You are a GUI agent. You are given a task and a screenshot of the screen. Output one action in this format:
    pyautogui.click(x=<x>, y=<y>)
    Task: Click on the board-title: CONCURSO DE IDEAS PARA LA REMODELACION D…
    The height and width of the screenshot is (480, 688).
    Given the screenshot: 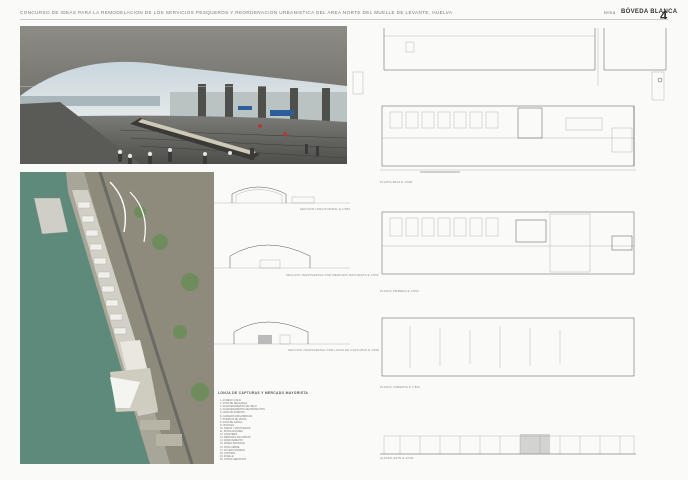 What is the action you would take?
    pyautogui.click(x=236, y=12)
    